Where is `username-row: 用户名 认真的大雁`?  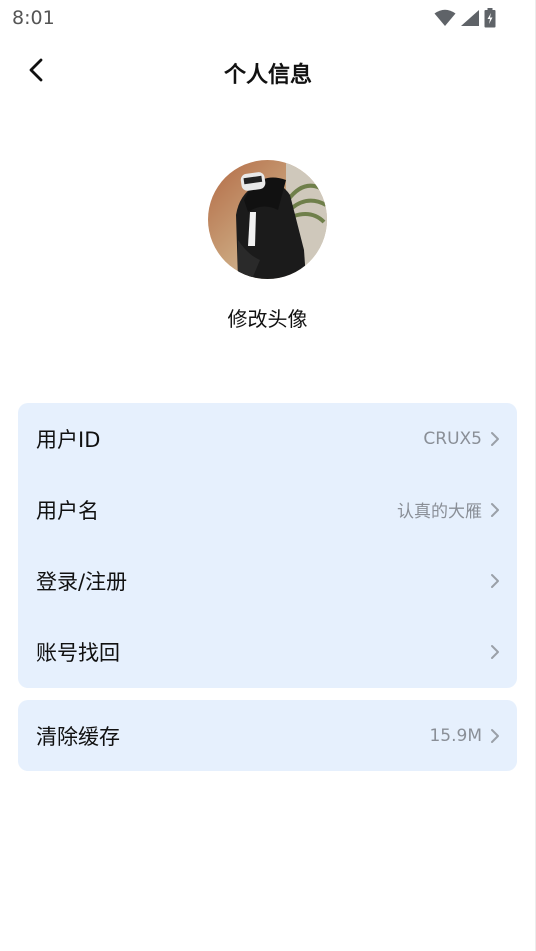 username-row: 用户名 认真的大雁 is located at coordinates (267, 509).